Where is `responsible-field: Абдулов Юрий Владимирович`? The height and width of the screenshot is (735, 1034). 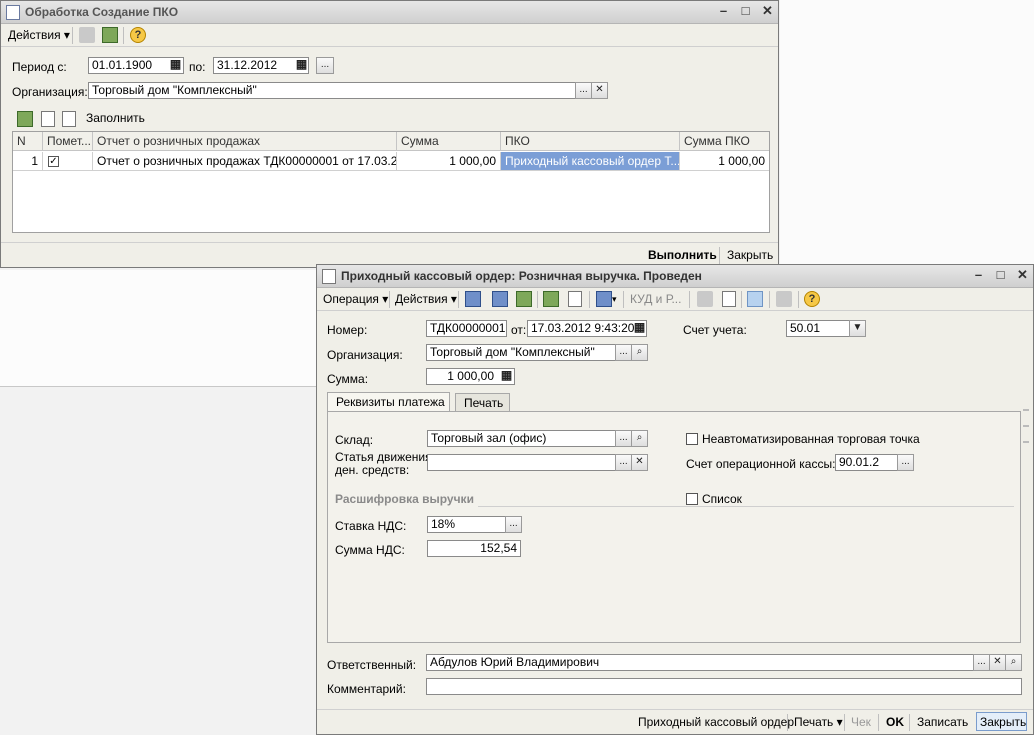
responsible-field: Абдулов Юрий Владимирович is located at coordinates (724, 662).